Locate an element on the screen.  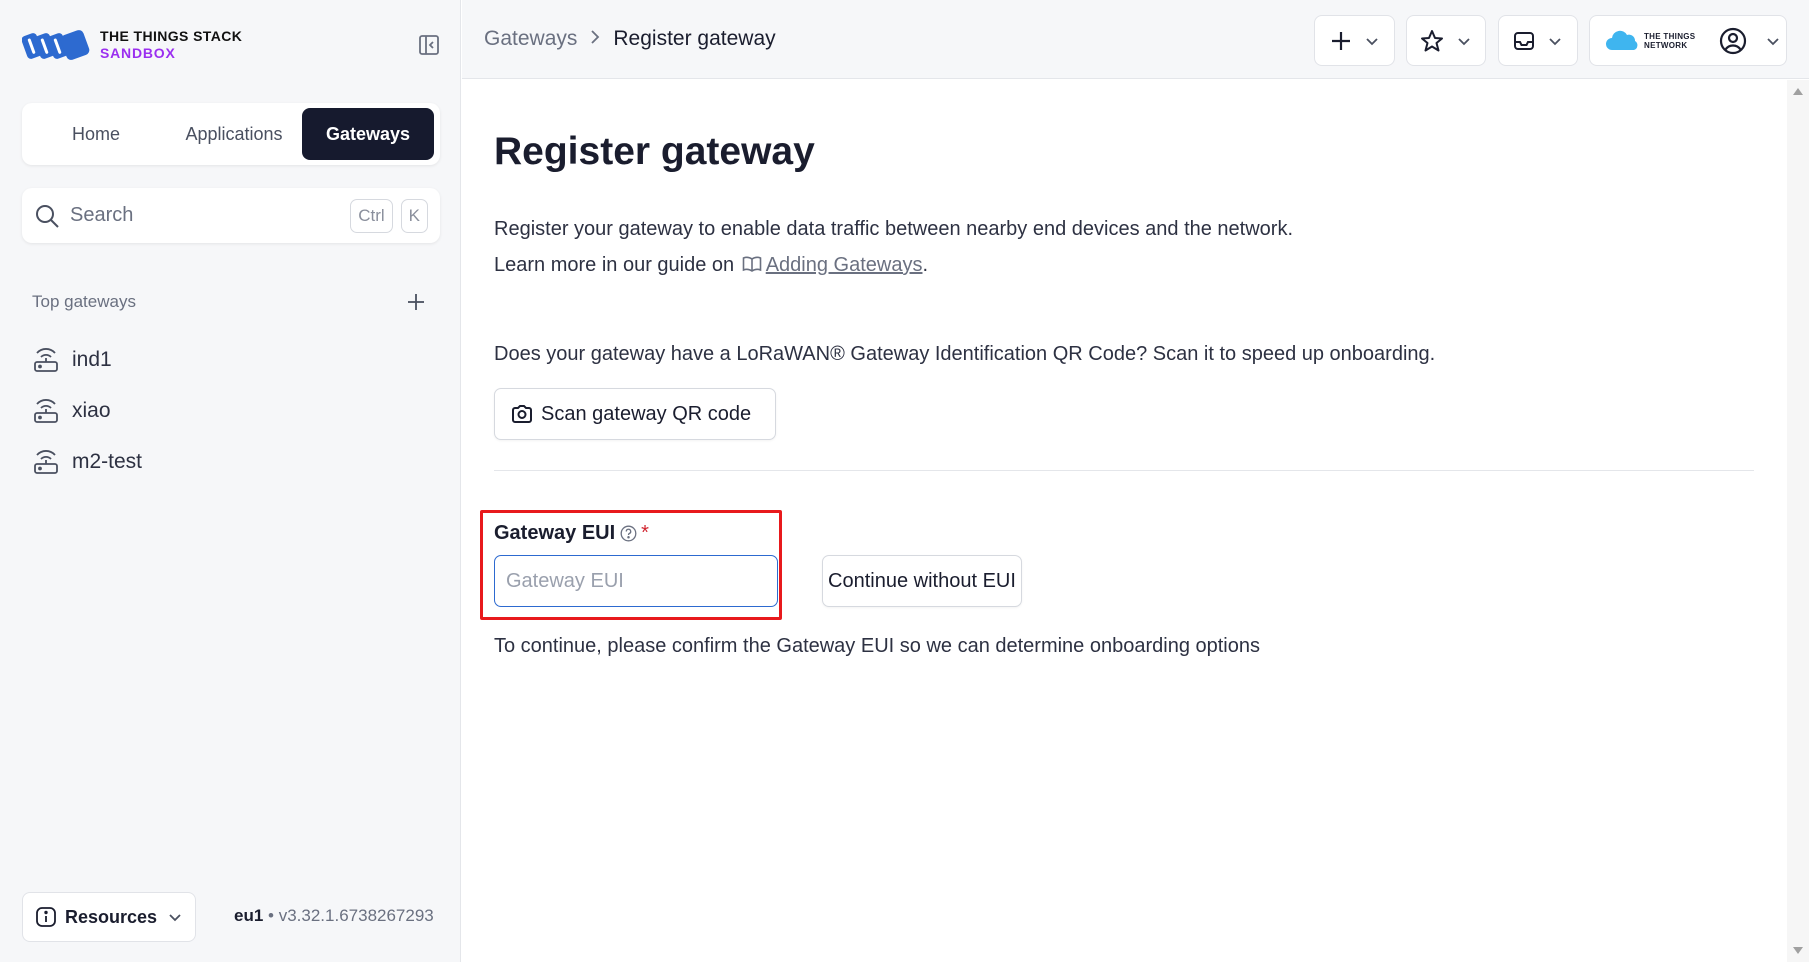
cluster-name: eu1 is located at coordinates (249, 915).